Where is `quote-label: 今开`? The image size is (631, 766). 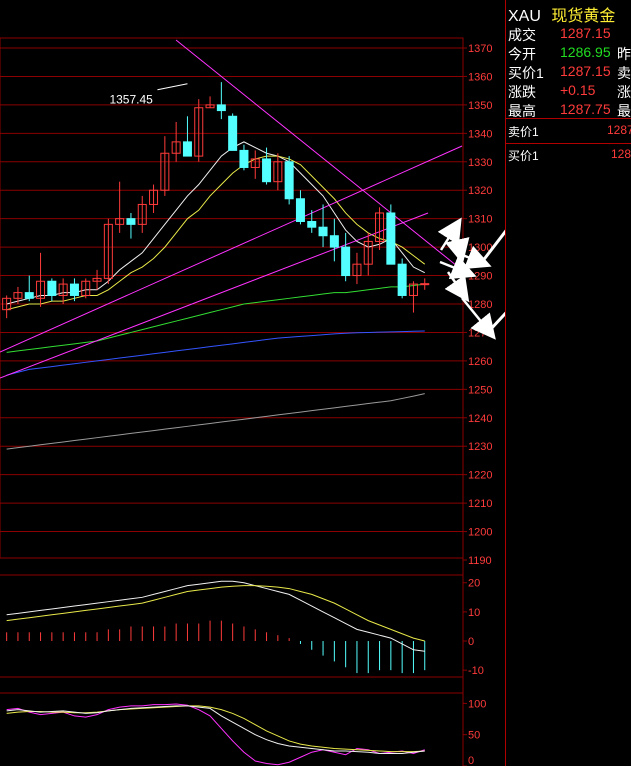
quote-label: 今开 is located at coordinates (522, 54).